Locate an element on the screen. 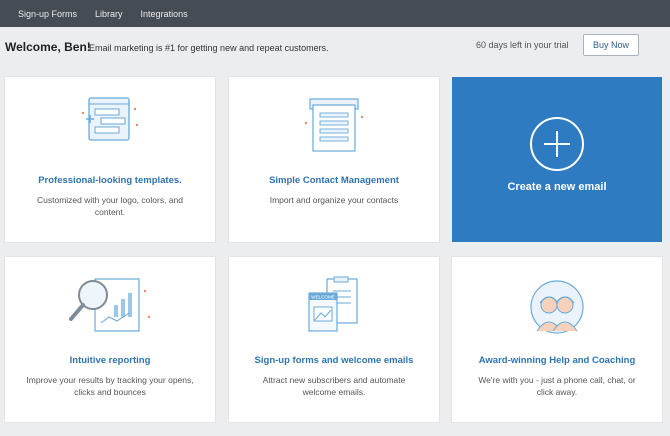 Image resolution: width=670 pixels, height=436 pixels. card-title: Professional-looking templates. is located at coordinates (110, 180).